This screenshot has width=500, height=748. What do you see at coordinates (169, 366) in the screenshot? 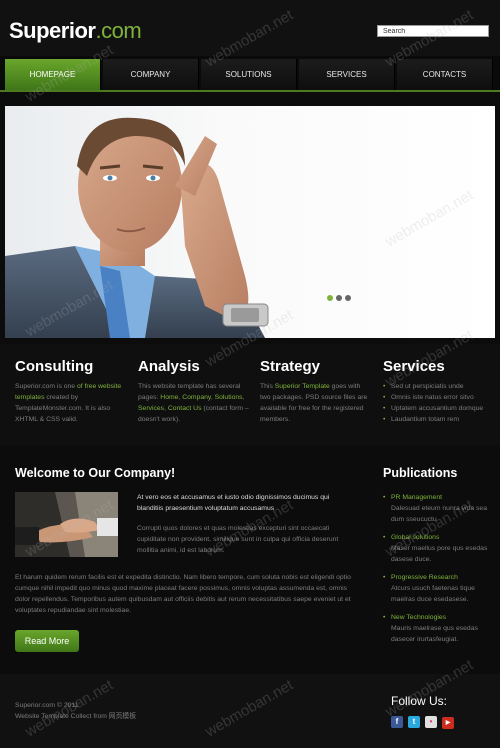
I see `analysis-title: Analysis` at bounding box center [169, 366].